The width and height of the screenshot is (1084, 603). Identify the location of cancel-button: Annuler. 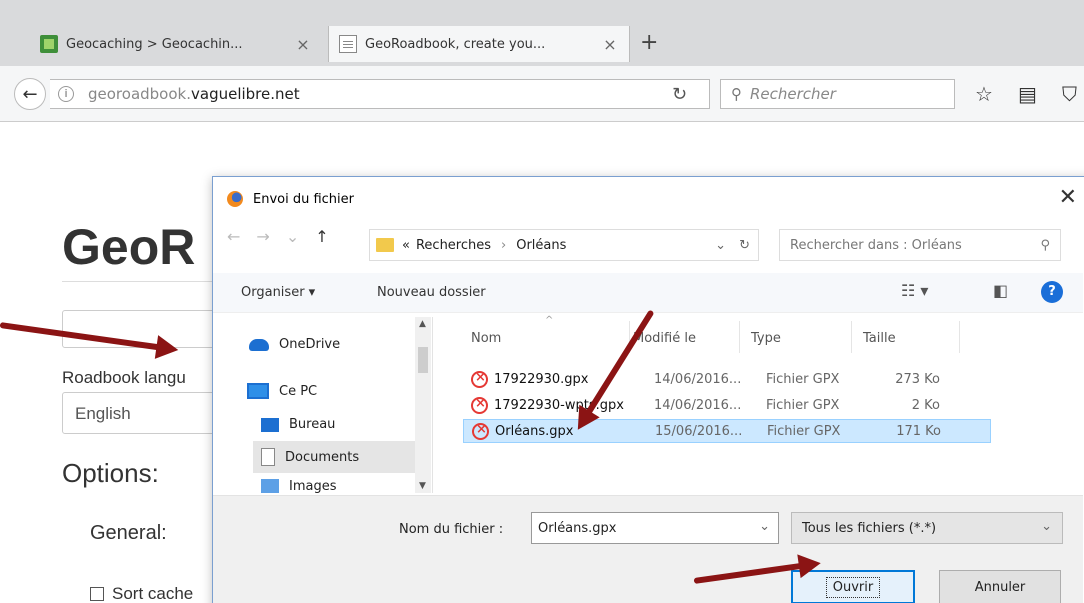
(1000, 586).